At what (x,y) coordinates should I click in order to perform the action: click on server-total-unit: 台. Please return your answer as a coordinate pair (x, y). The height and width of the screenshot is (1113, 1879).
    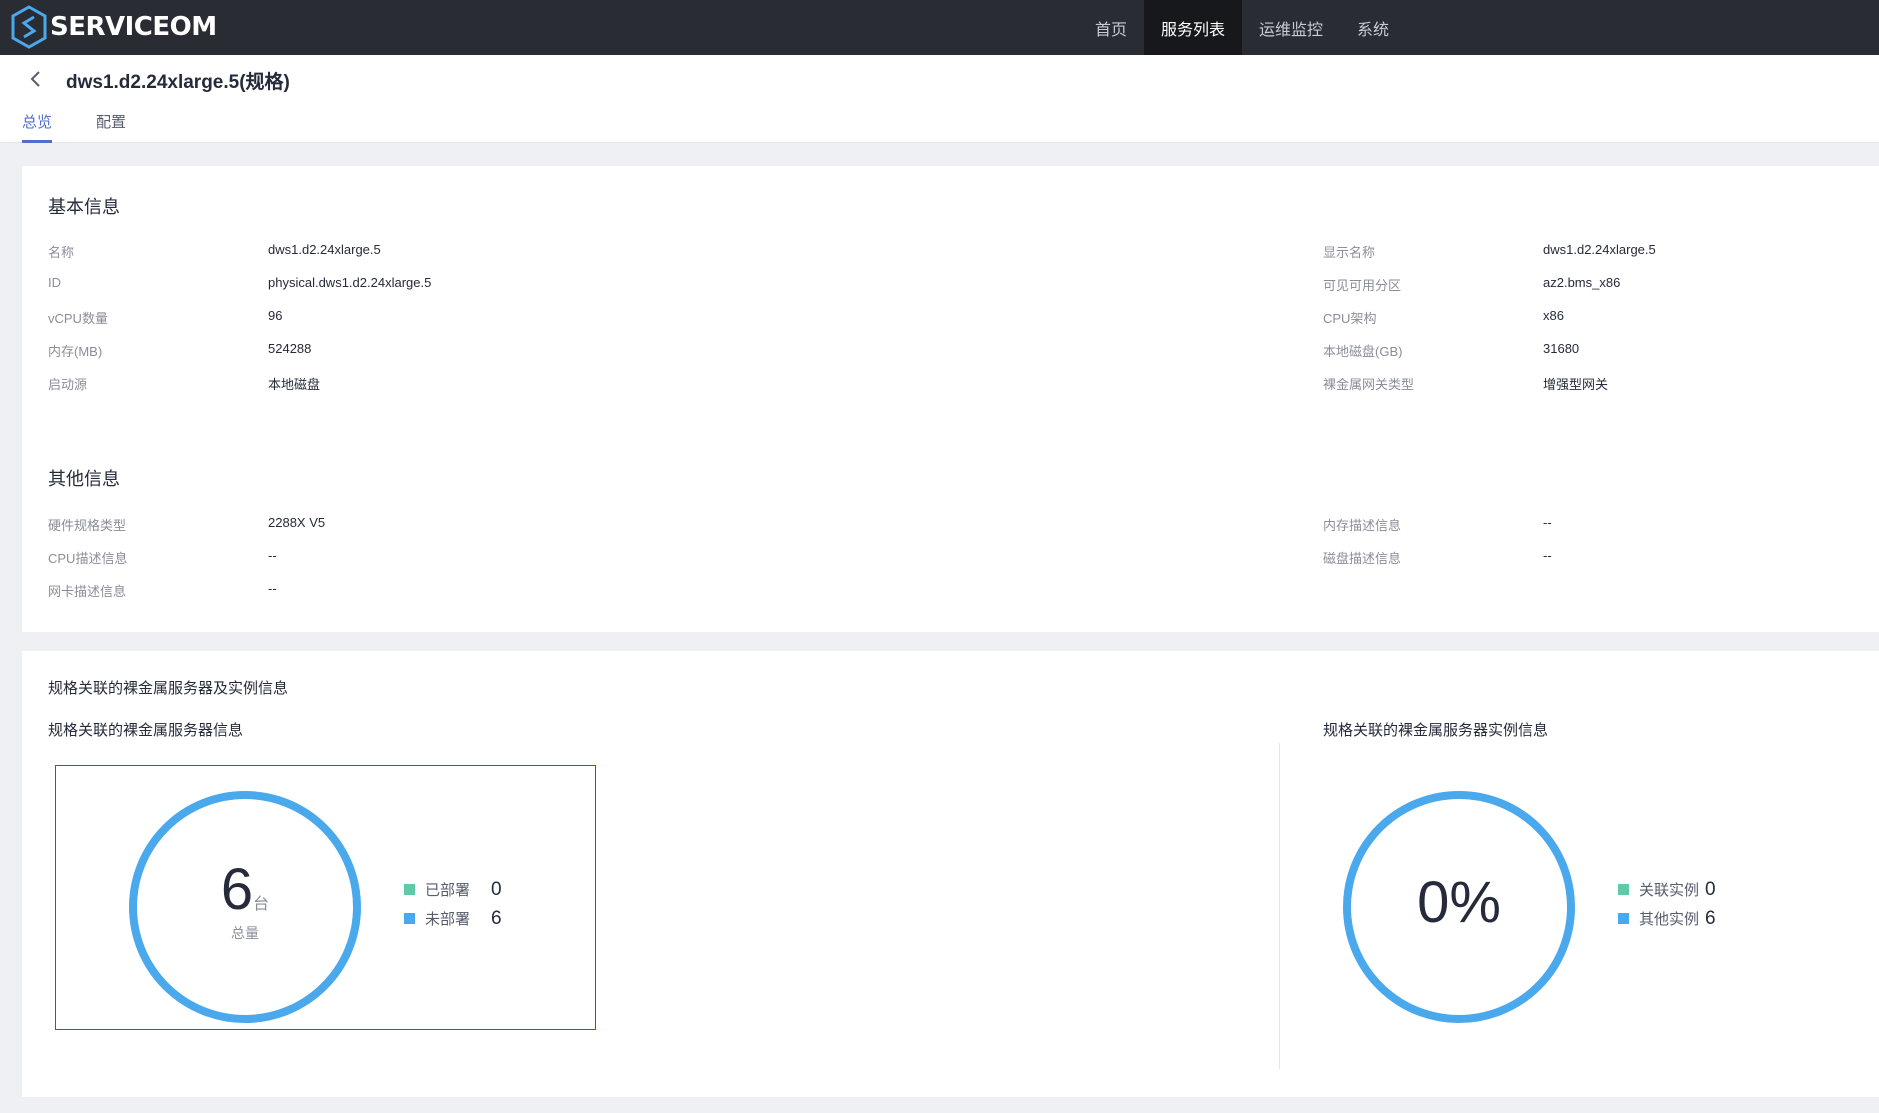
    Looking at the image, I should click on (261, 904).